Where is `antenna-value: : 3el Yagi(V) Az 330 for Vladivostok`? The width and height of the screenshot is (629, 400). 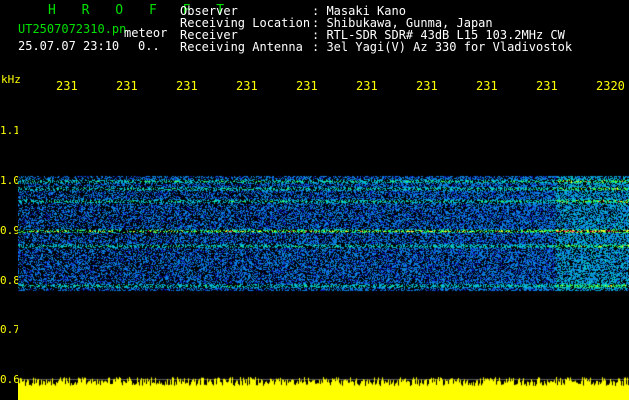 antenna-value: : 3el Yagi(V) Az 330 for Vladivostok is located at coordinates (442, 47).